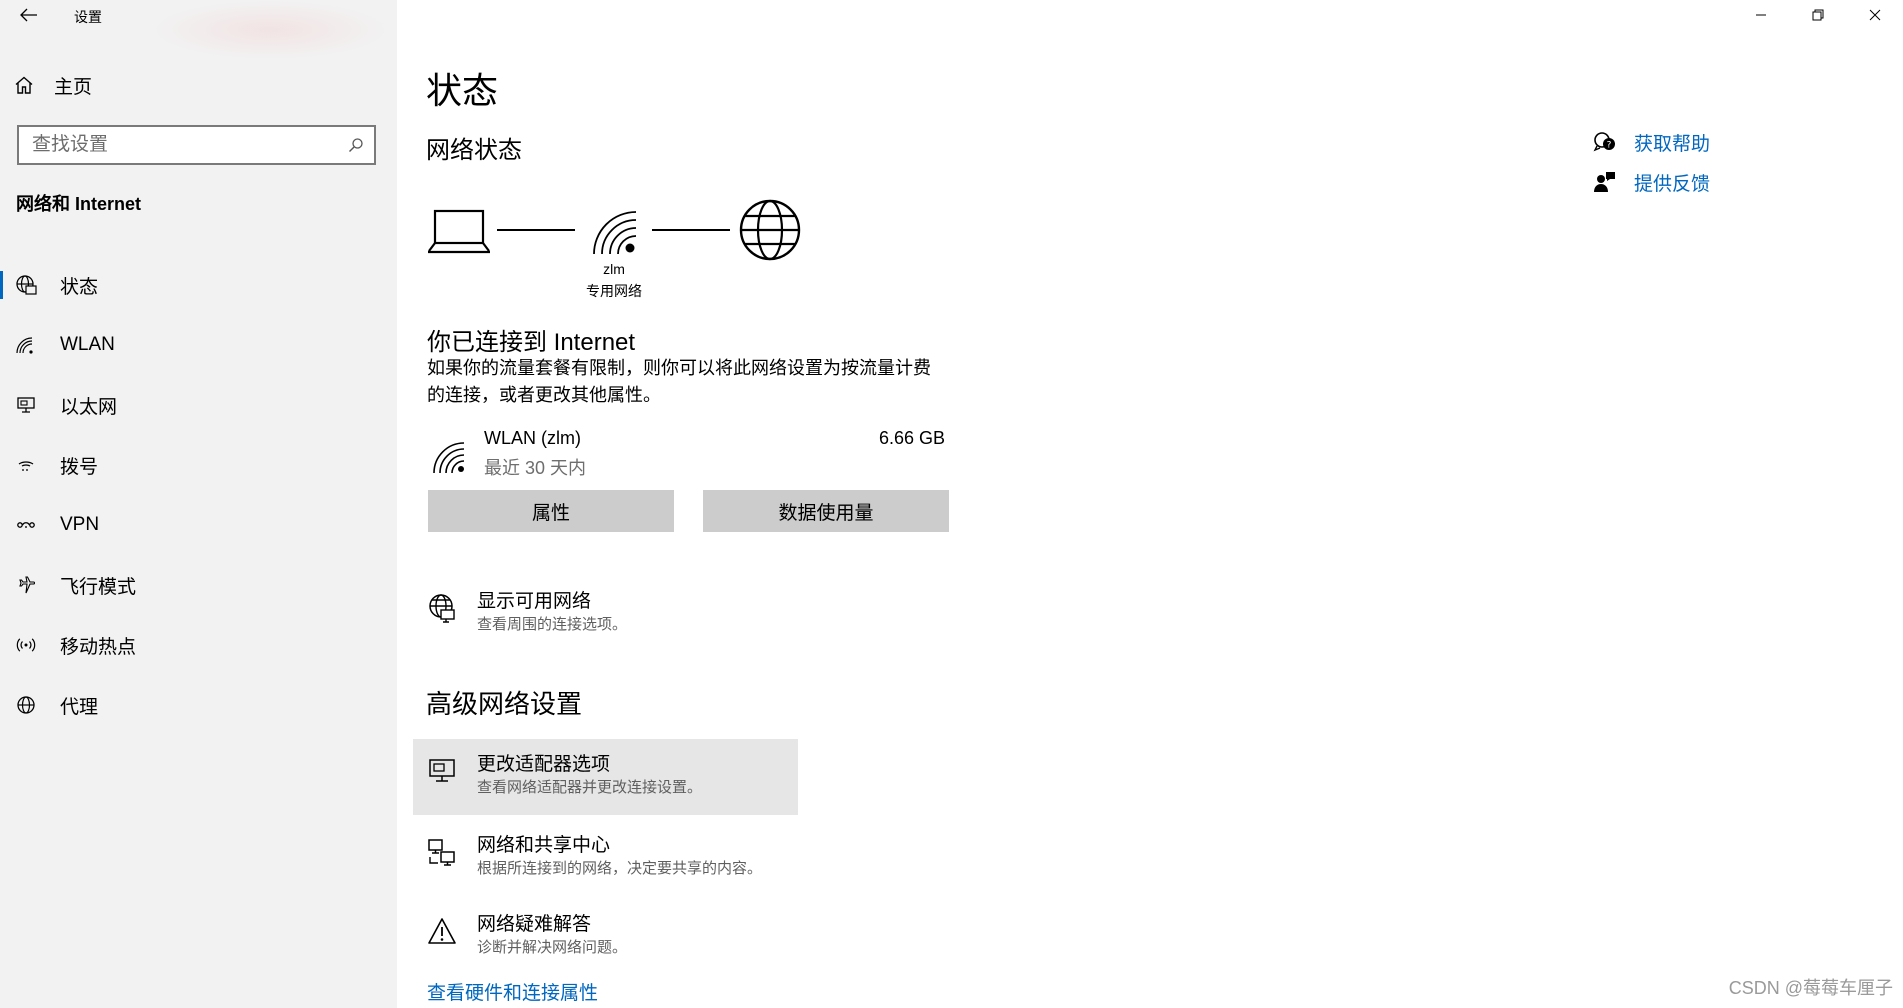 This screenshot has width=1903, height=1008. What do you see at coordinates (459, 231) in the screenshot?
I see `laptop-icon` at bounding box center [459, 231].